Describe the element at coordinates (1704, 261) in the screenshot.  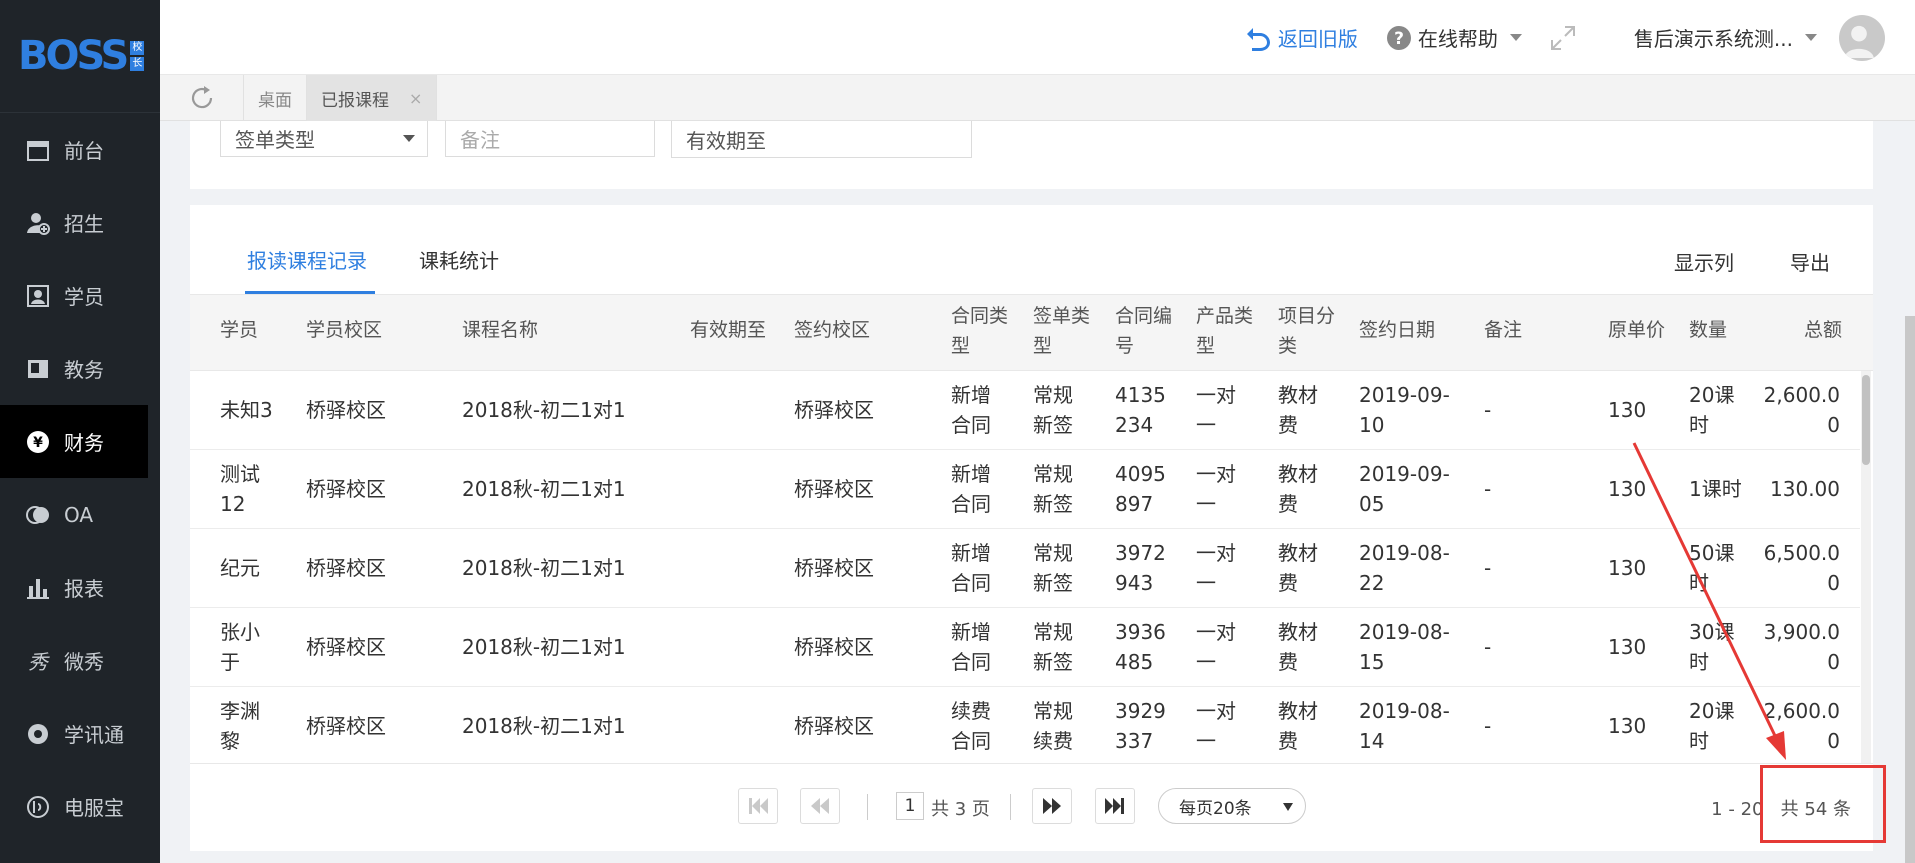
I see `show-columns-button: 显示列` at that location.